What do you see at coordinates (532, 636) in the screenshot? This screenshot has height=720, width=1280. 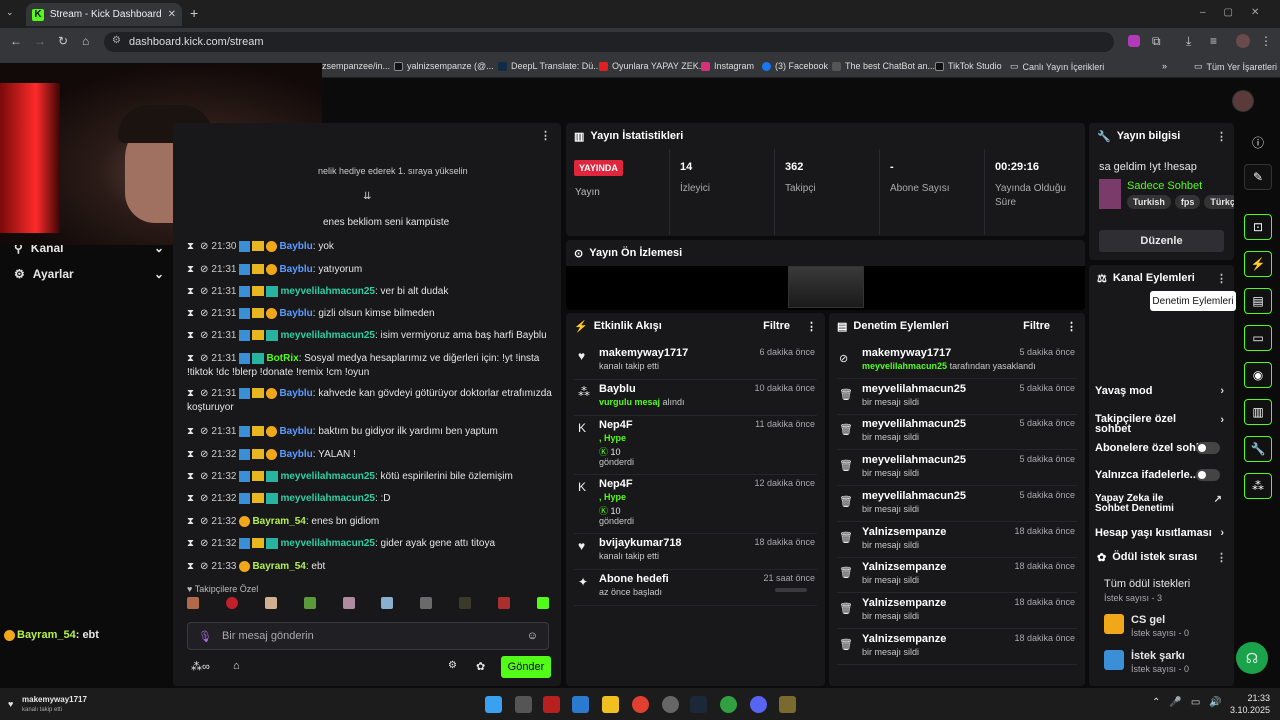 I see `emoji-icon: ☺` at bounding box center [532, 636].